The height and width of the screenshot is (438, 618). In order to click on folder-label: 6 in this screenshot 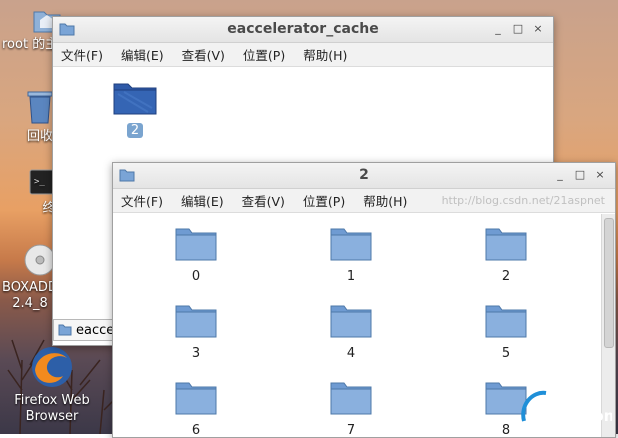, I will do `click(196, 430)`.